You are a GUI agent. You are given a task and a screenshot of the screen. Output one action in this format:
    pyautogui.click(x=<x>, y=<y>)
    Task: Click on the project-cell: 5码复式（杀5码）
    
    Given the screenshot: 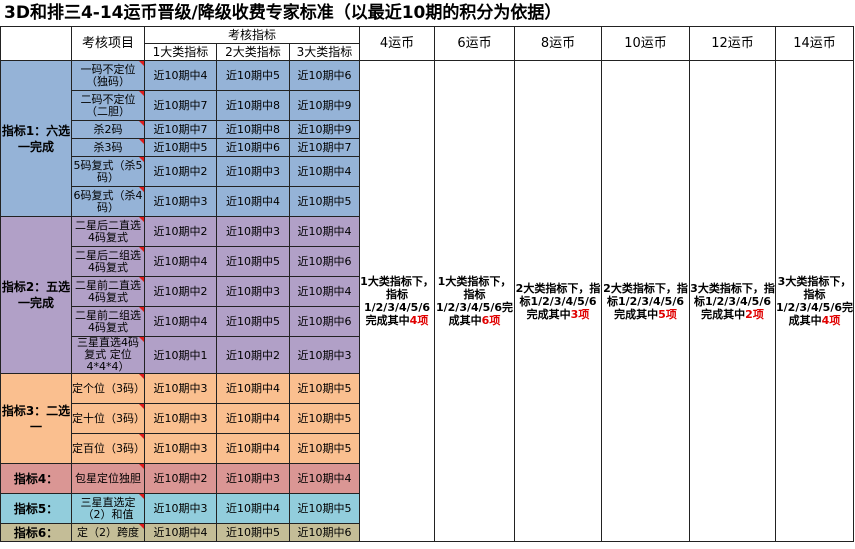 What is the action you would take?
    pyautogui.click(x=108, y=171)
    